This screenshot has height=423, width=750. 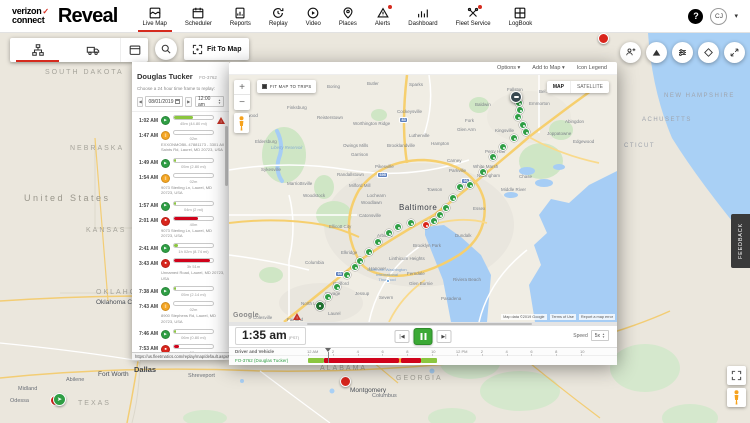 What do you see at coordinates (734, 52) in the screenshot?
I see `expand-button` at bounding box center [734, 52].